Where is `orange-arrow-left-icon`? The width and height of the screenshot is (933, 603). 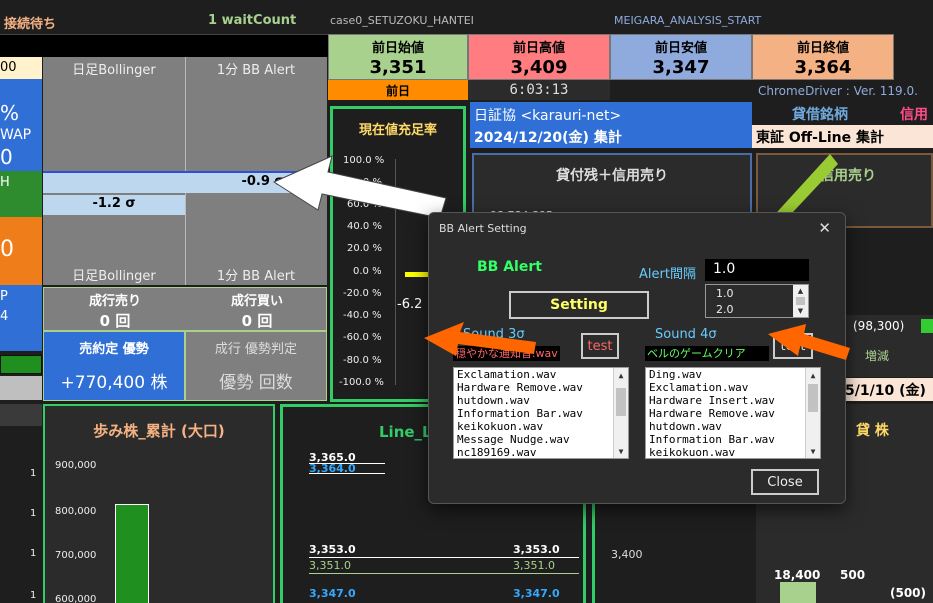 orange-arrow-left-icon is located at coordinates (480, 339).